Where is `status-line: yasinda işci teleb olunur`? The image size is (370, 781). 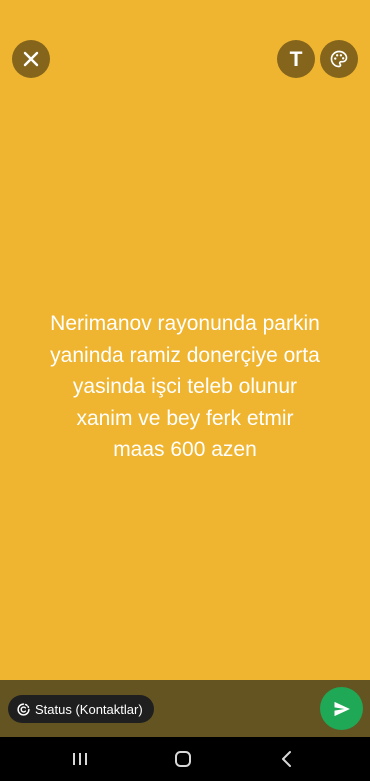
status-line: yasinda işci teleb olunur is located at coordinates (185, 386).